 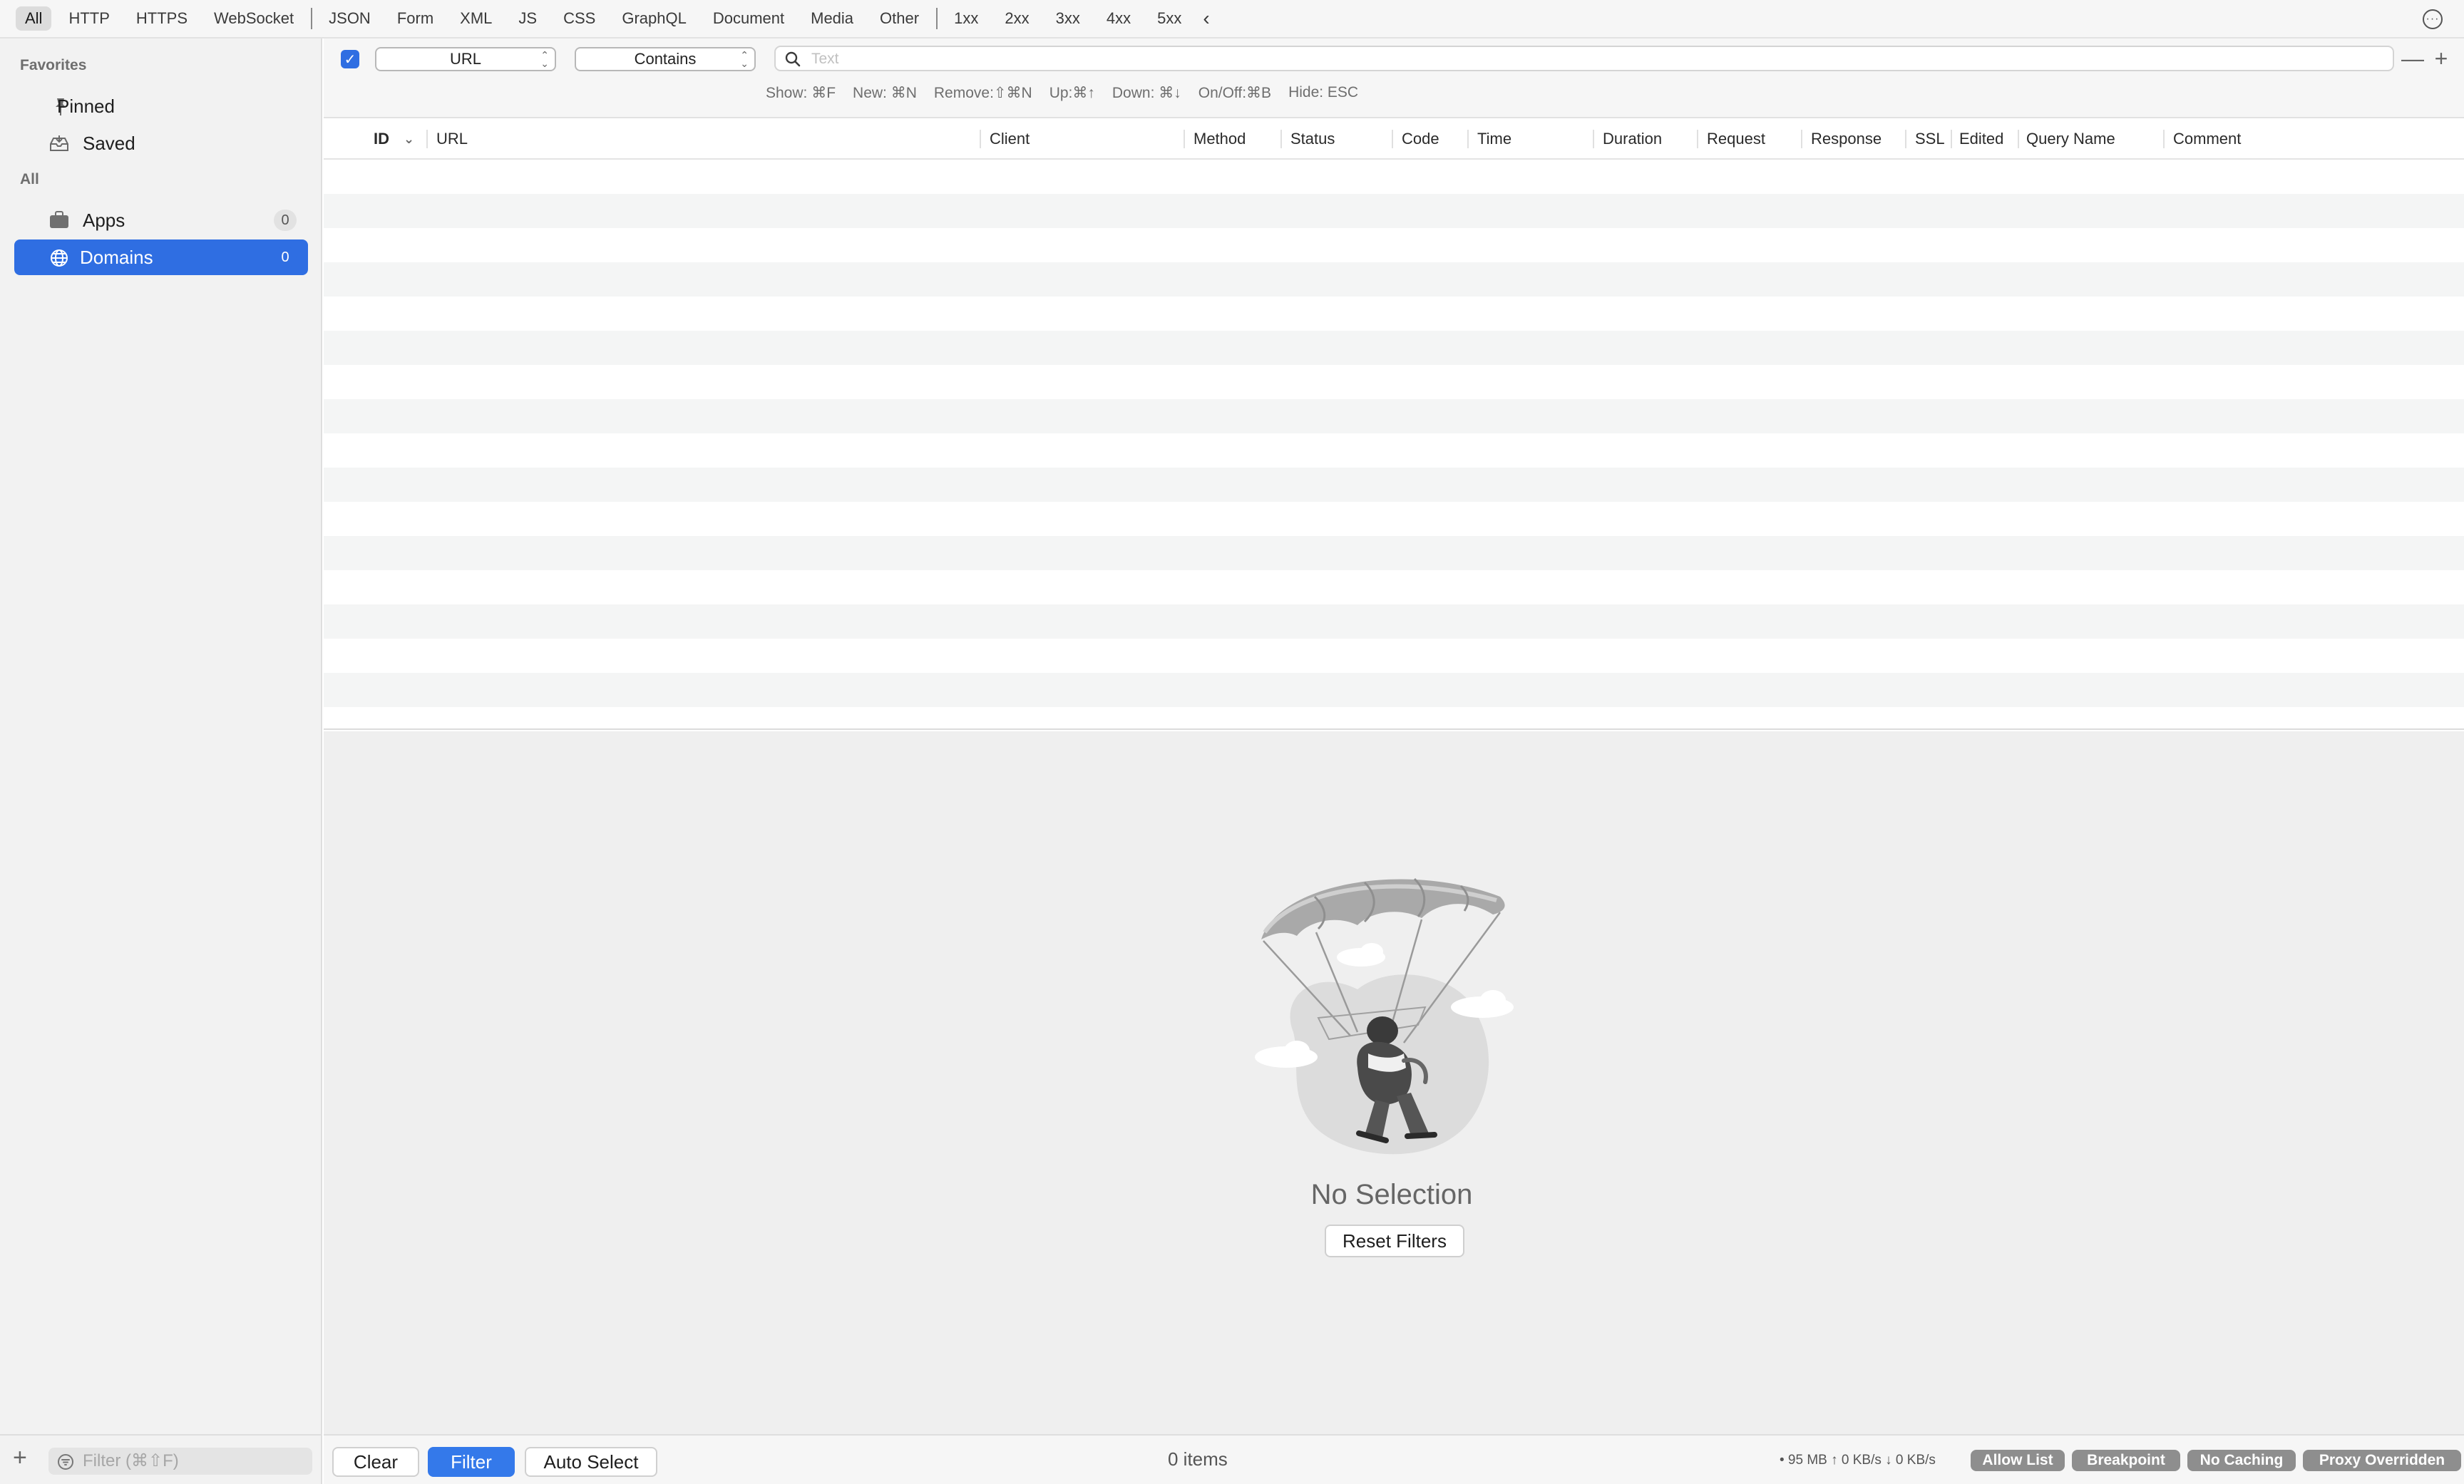 I want to click on clear-button: Clear, so click(x=375, y=1462).